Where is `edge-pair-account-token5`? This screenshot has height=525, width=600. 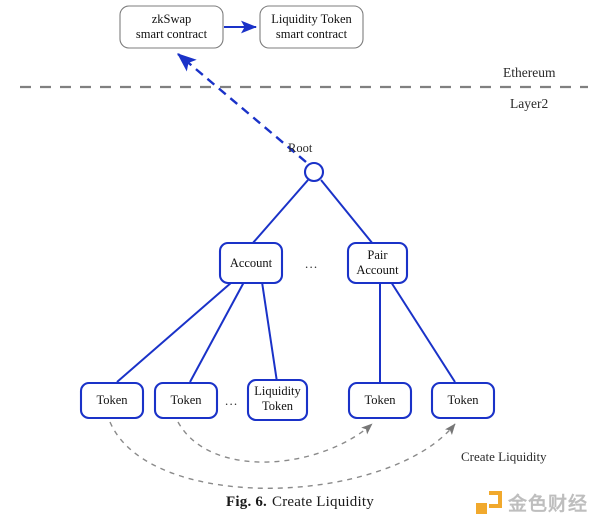
edge-pair-account-token5 is located at coordinates (423, 332).